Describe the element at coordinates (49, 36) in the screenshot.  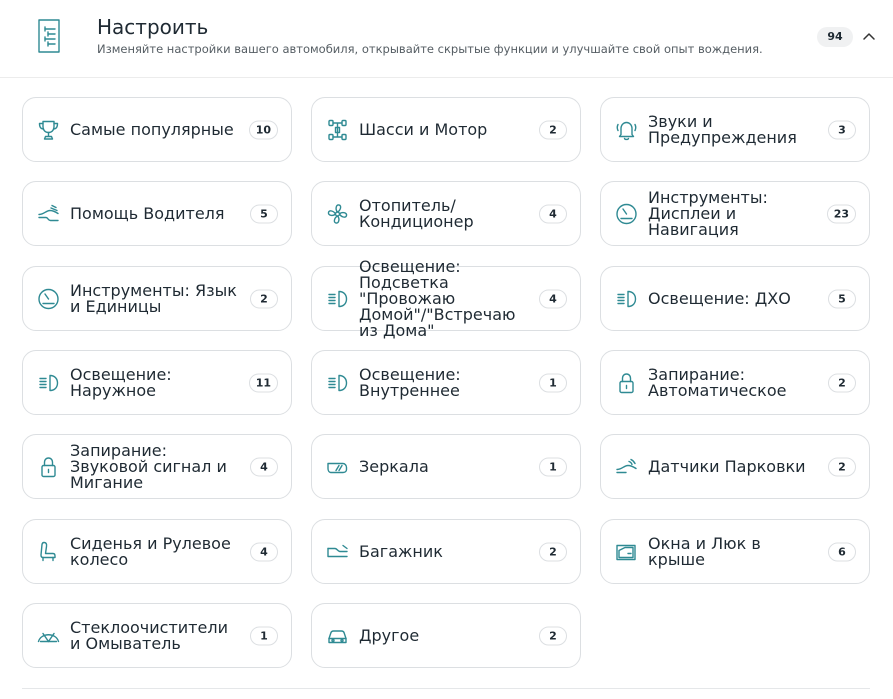
I see `customize-icon` at that location.